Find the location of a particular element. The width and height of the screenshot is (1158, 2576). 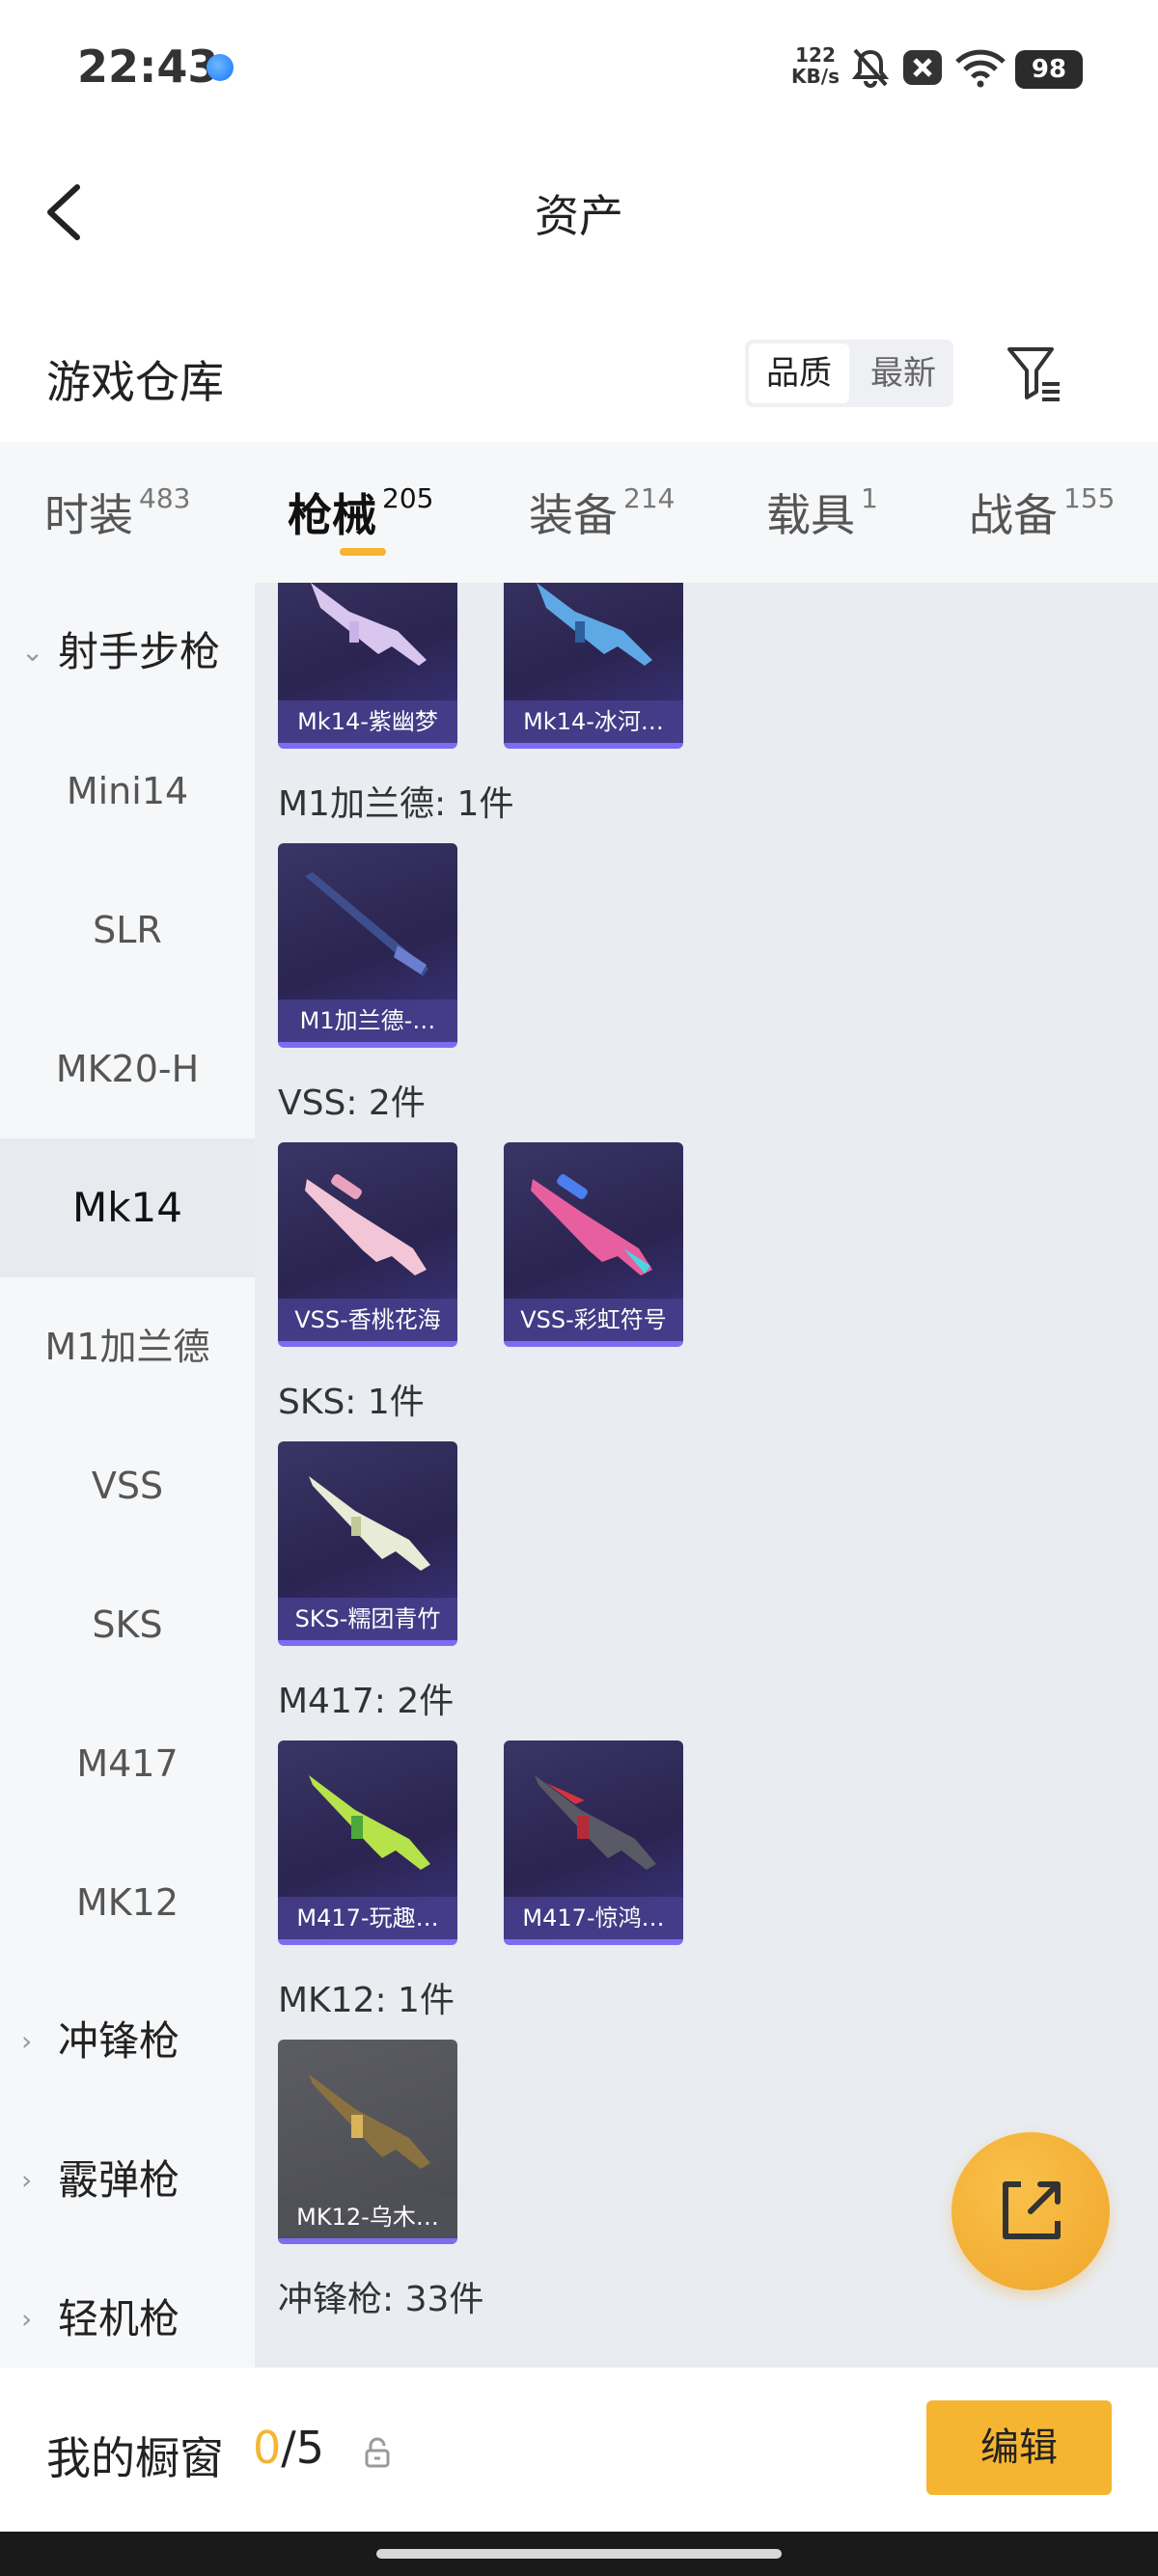

section-label-sks: SKS: 1件 is located at coordinates (351, 1403).